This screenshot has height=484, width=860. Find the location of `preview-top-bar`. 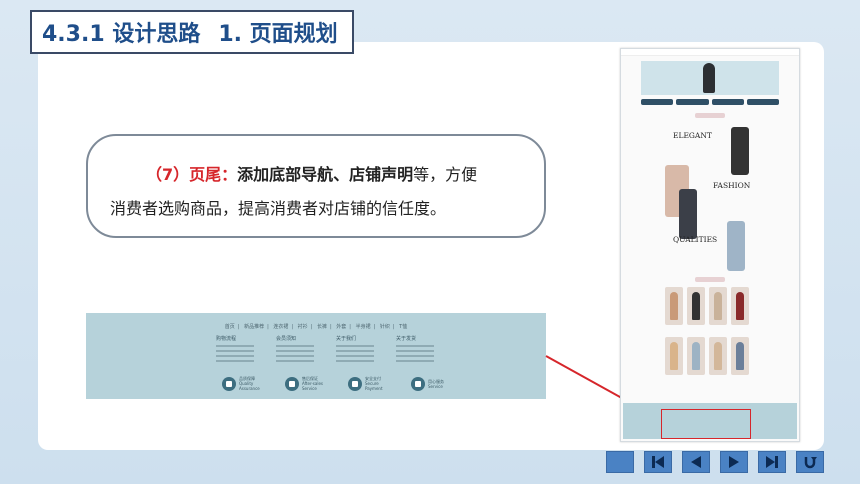

preview-top-bar is located at coordinates (710, 52).